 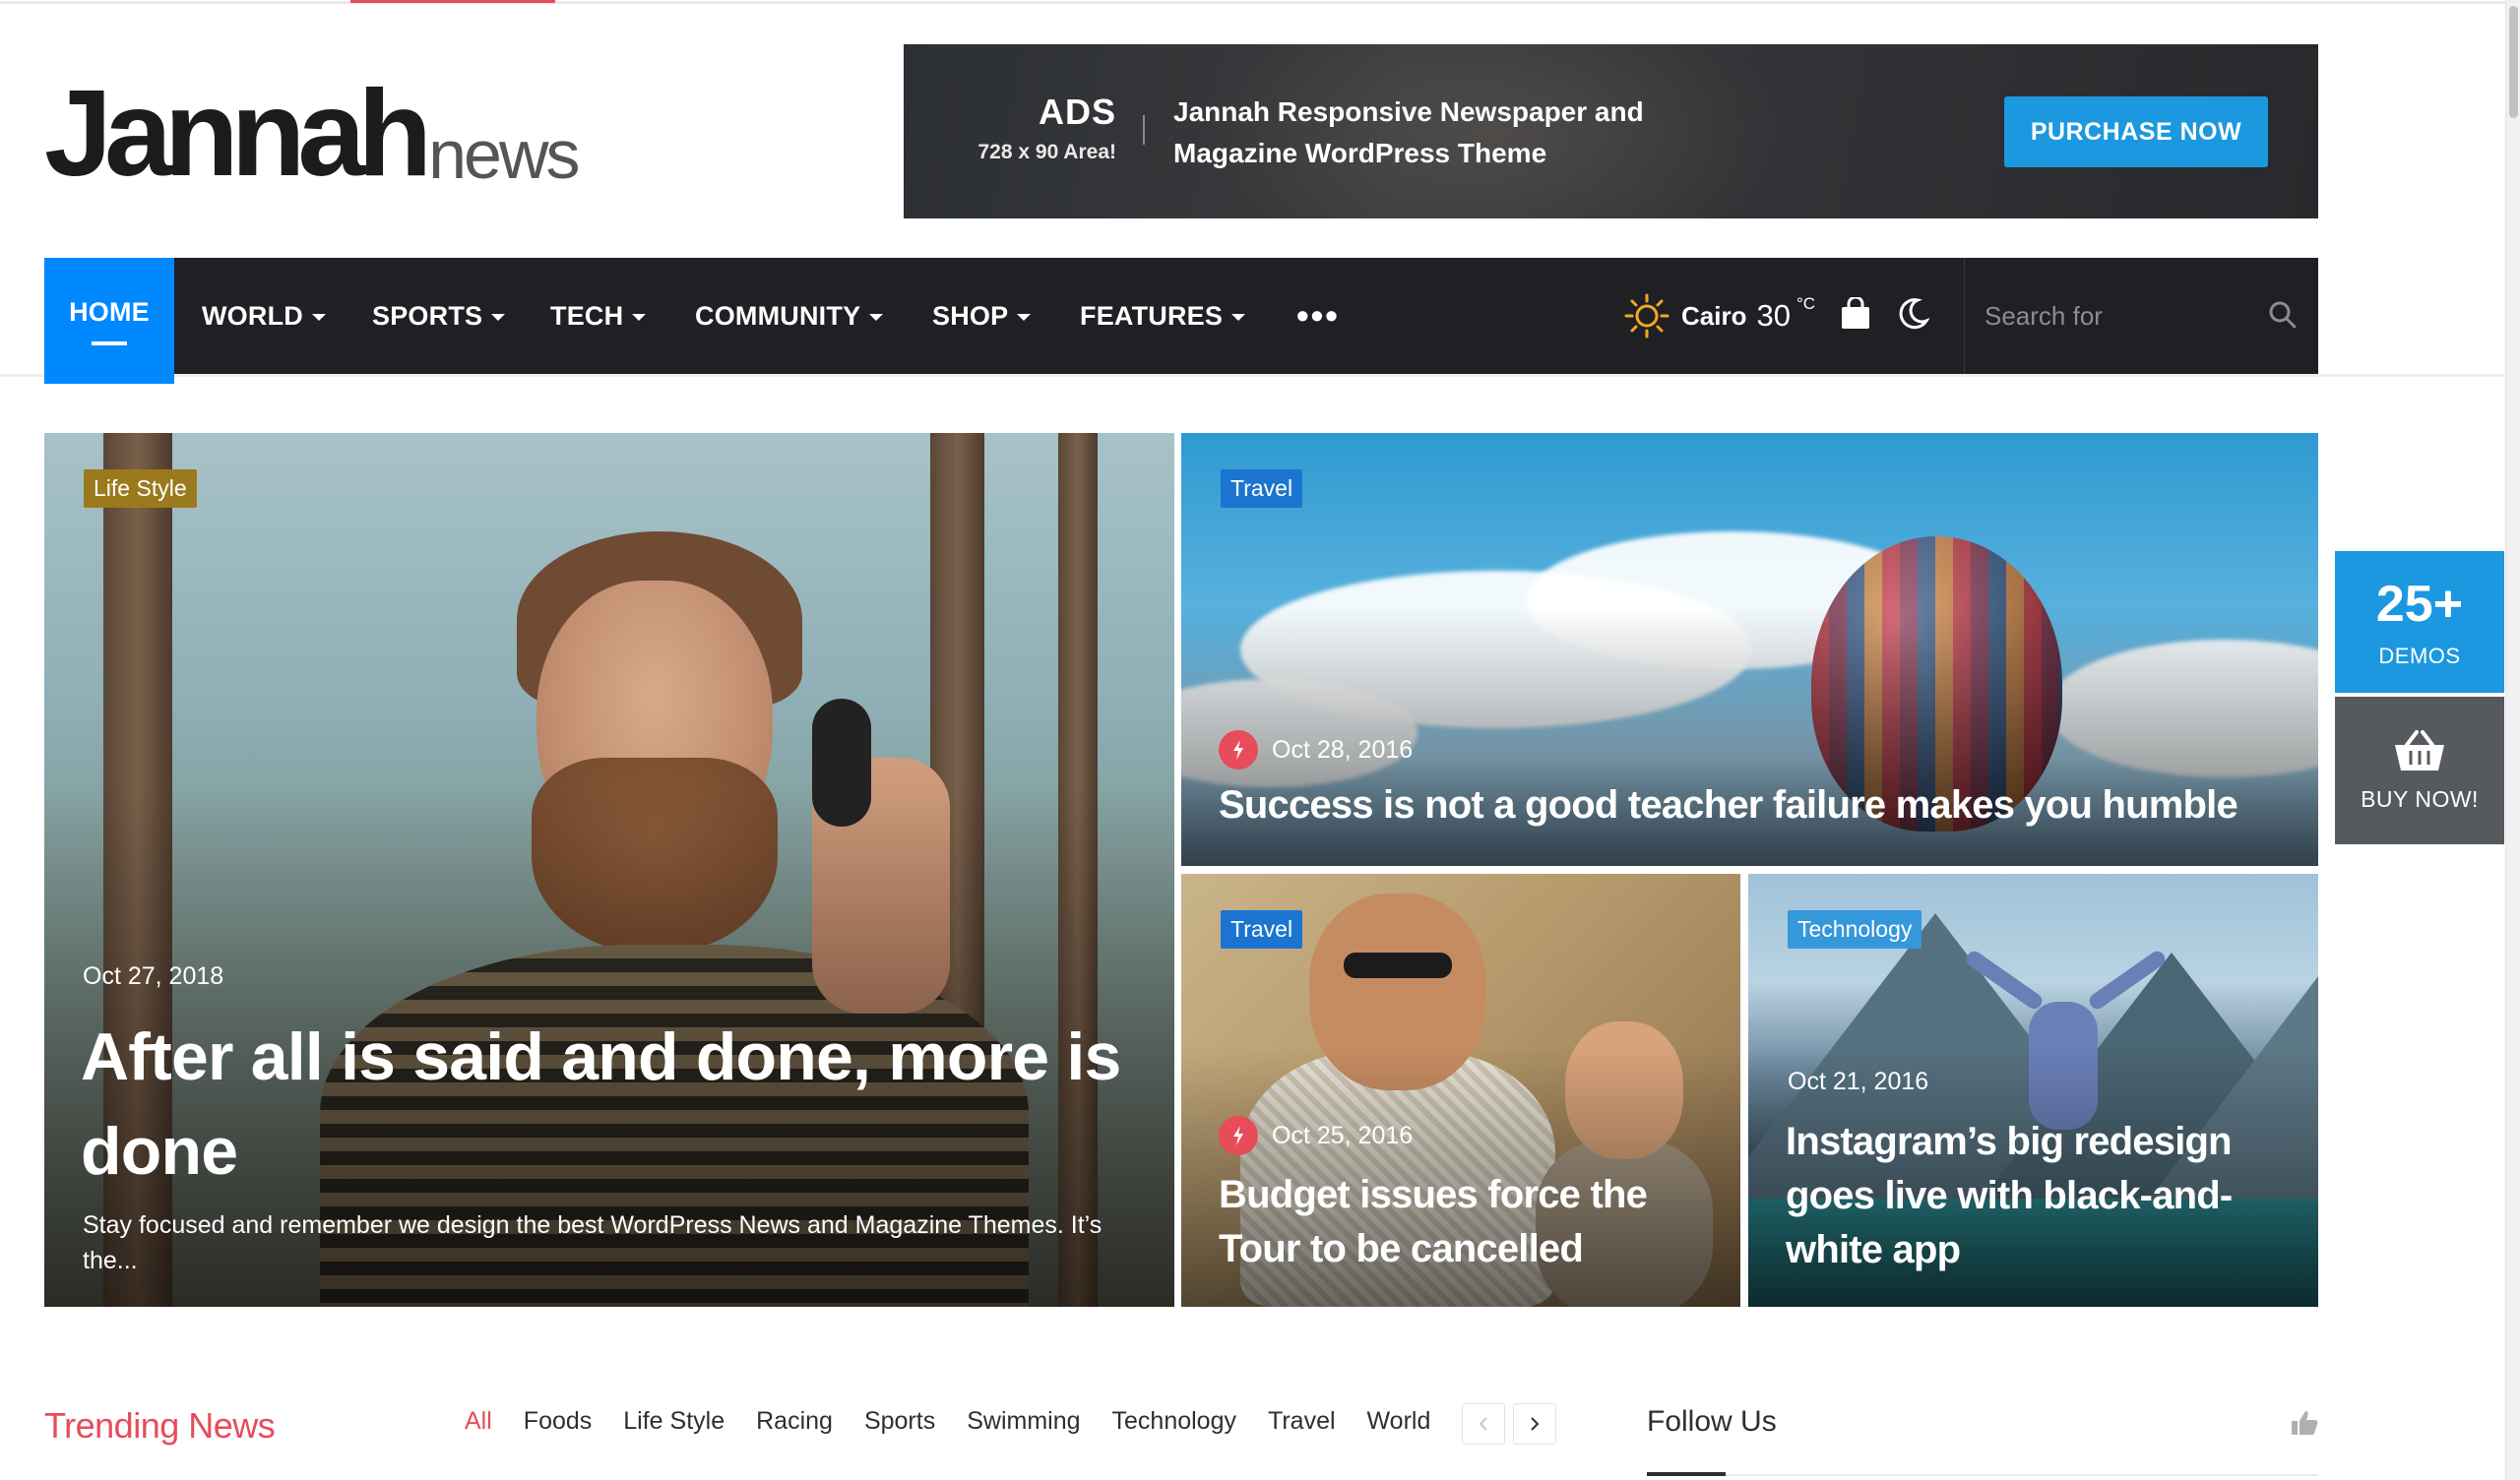 I want to click on nav-label-sports: SPORTS, so click(x=427, y=315).